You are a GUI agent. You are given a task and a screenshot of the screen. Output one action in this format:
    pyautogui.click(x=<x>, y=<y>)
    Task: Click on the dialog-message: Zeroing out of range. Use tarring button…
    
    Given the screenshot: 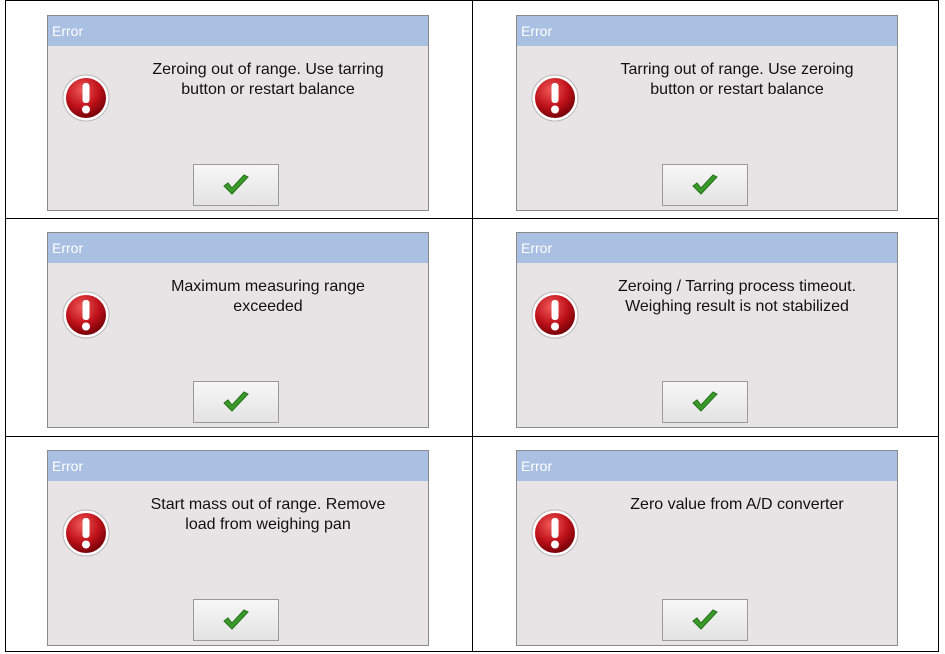 What is the action you would take?
    pyautogui.click(x=268, y=80)
    